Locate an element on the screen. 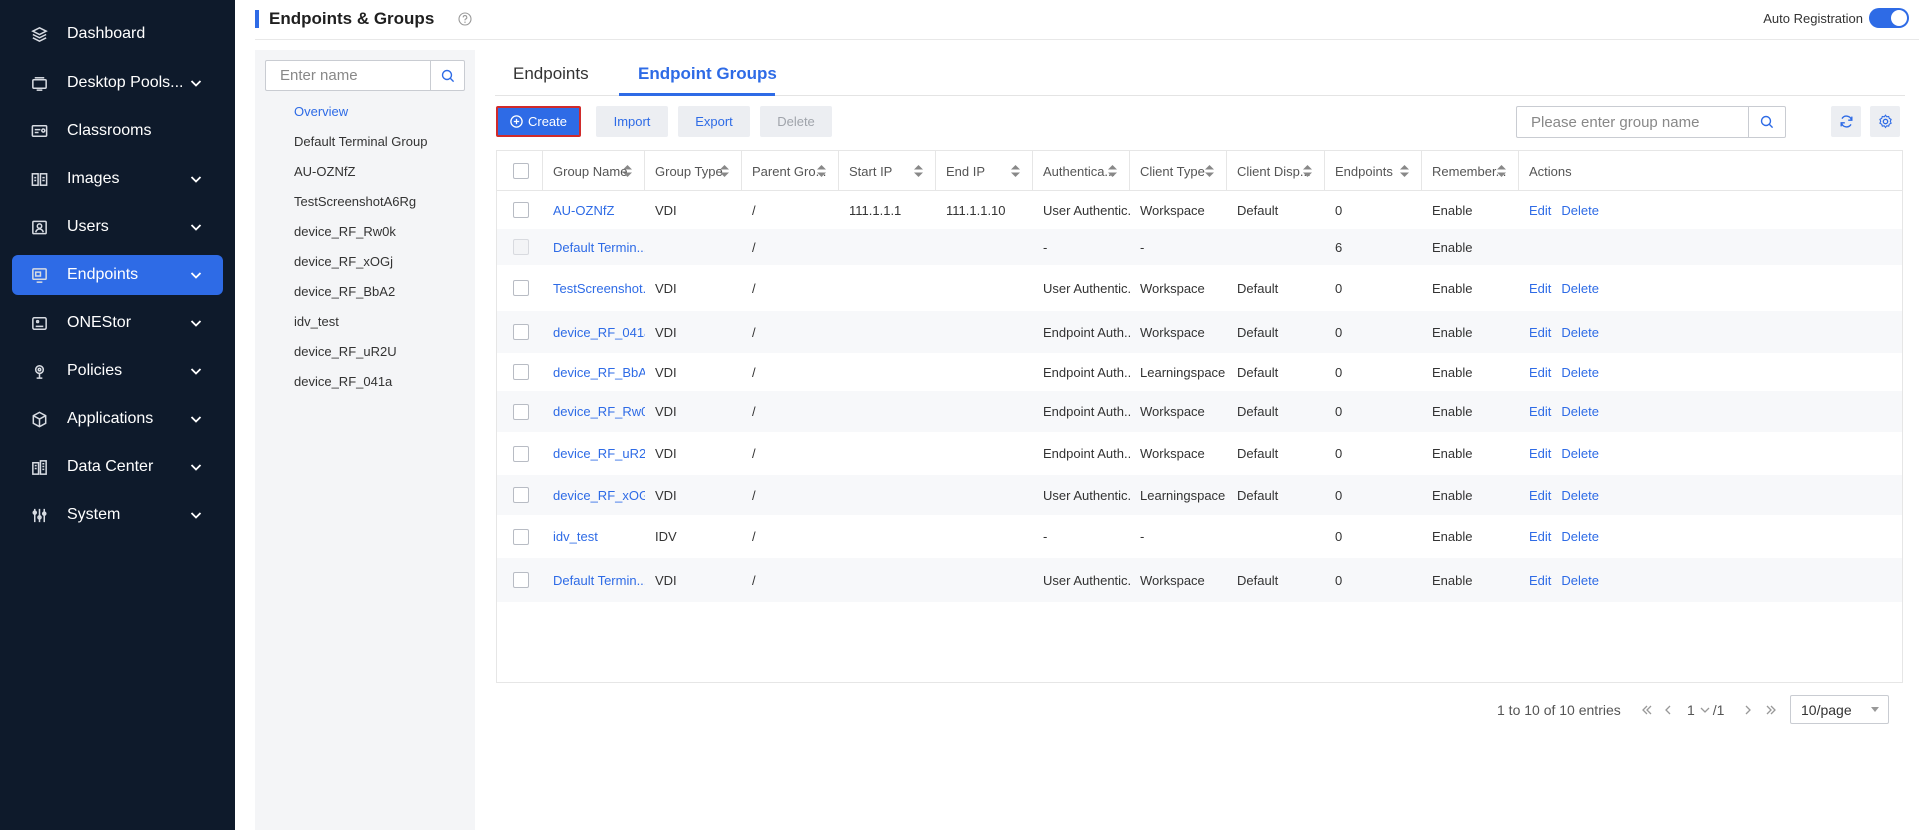  tree-item: device_RF_BbA2 is located at coordinates (344, 291).